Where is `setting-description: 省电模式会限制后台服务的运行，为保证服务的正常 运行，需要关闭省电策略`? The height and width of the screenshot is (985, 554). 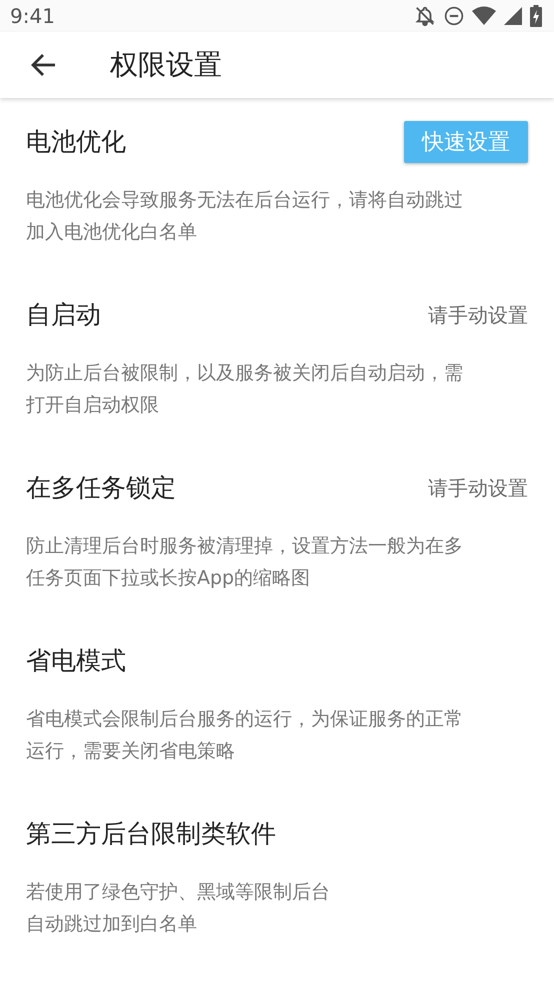 setting-description: 省电模式会限制后台服务的运行，为保证服务的正常 运行，需要关闭省电策略 is located at coordinates (245, 735).